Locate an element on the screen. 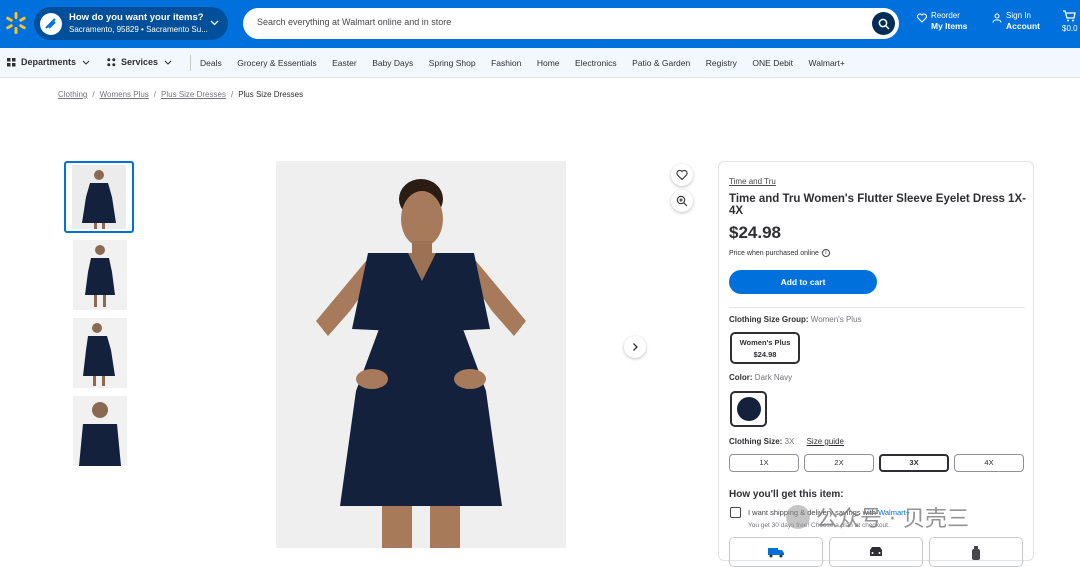 The width and height of the screenshot is (1080, 567). nav-link-one-debit: ONE Debit is located at coordinates (772, 63).